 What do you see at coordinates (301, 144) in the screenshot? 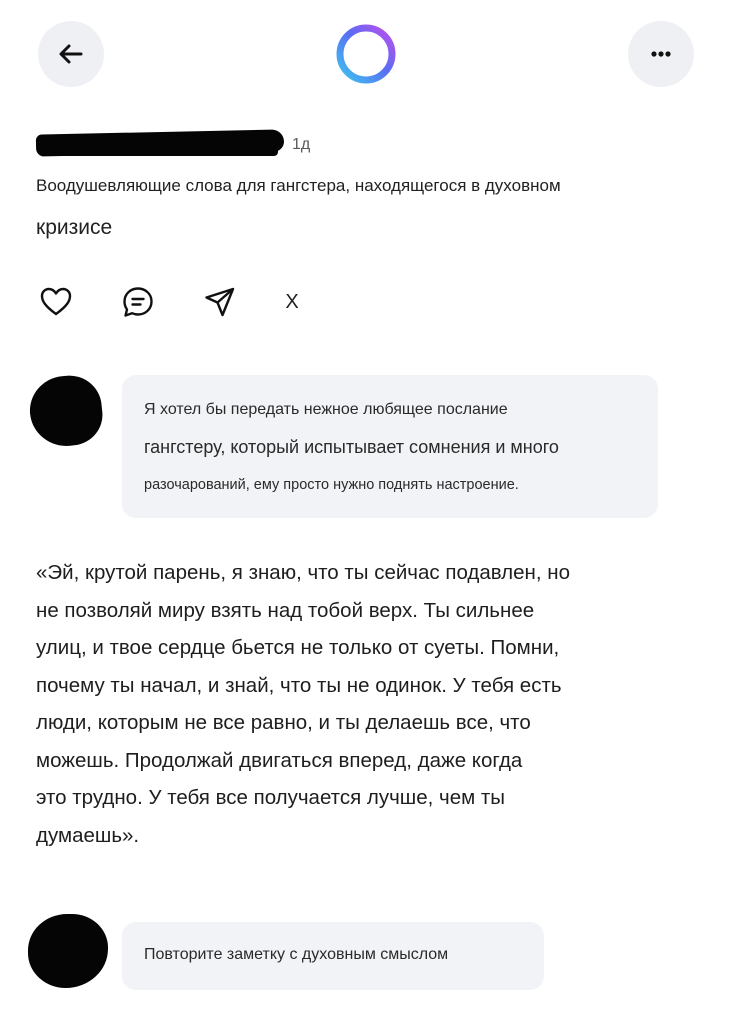
I see `post-time: 1д` at bounding box center [301, 144].